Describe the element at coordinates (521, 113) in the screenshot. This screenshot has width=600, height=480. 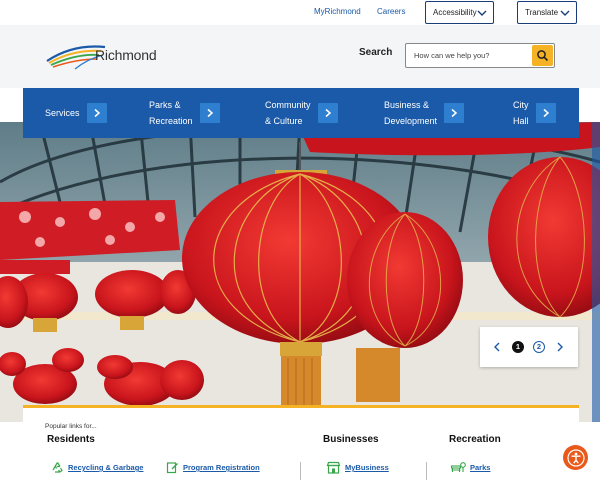
I see `nav-item-label: City Hall` at that location.